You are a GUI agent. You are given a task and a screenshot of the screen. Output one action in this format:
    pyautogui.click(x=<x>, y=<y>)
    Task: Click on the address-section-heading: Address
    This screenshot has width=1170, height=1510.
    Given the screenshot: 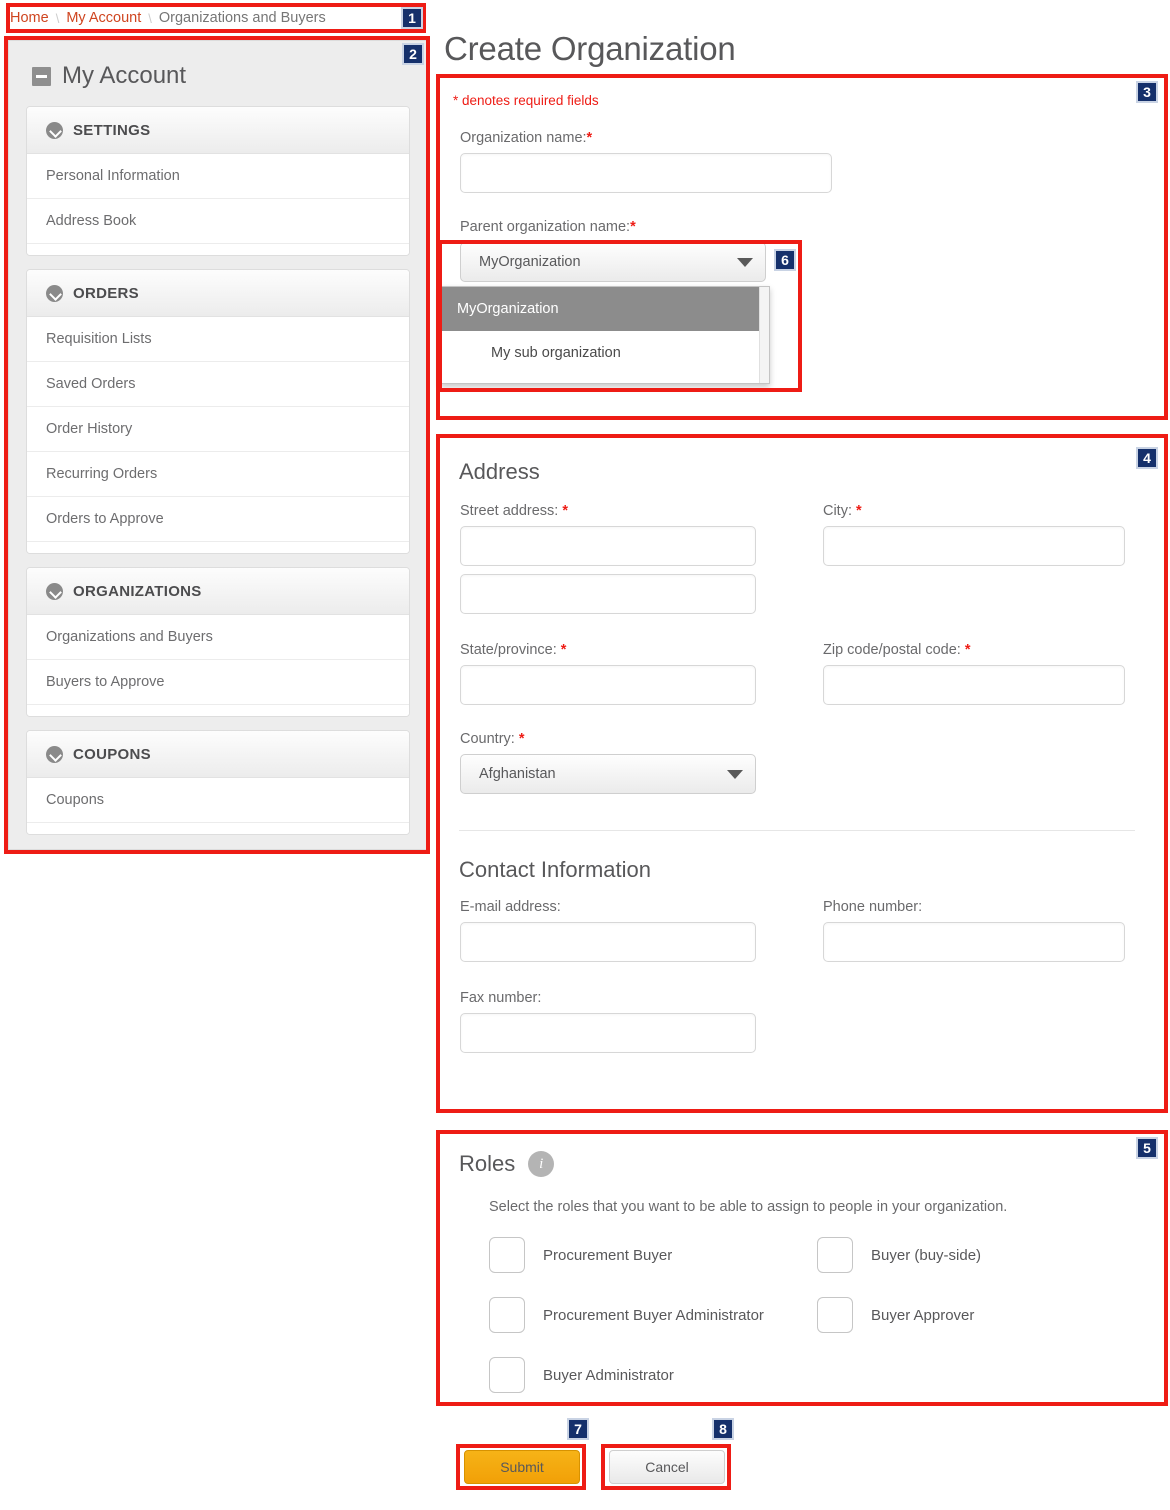 What is the action you would take?
    pyautogui.click(x=499, y=471)
    